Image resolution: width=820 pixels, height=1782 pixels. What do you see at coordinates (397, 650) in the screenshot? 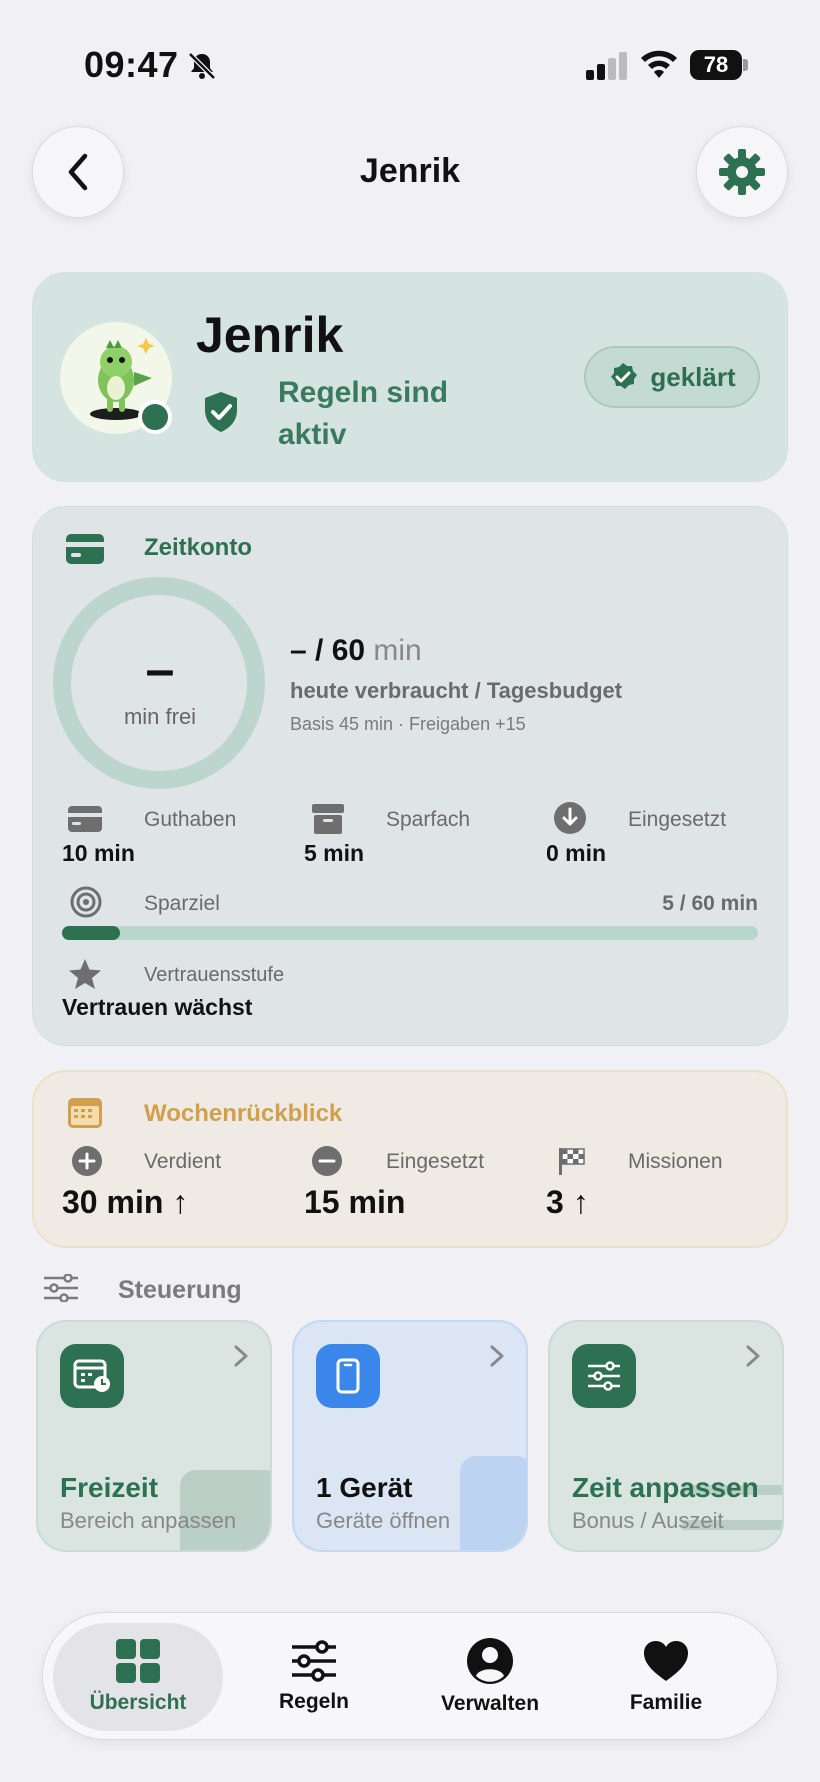
I see `budget-unit: min` at bounding box center [397, 650].